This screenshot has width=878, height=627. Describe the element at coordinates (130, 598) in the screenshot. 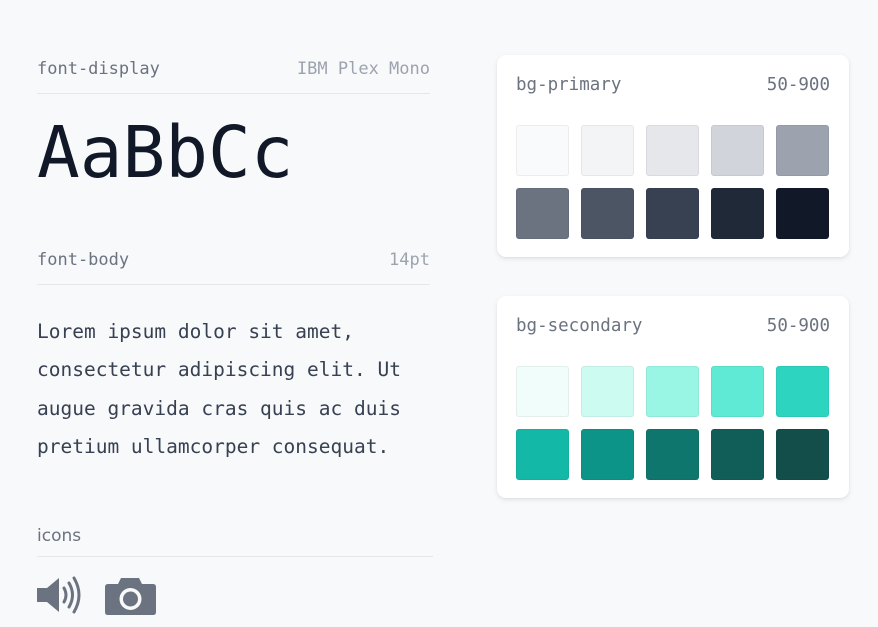

I see `camera-icon` at that location.